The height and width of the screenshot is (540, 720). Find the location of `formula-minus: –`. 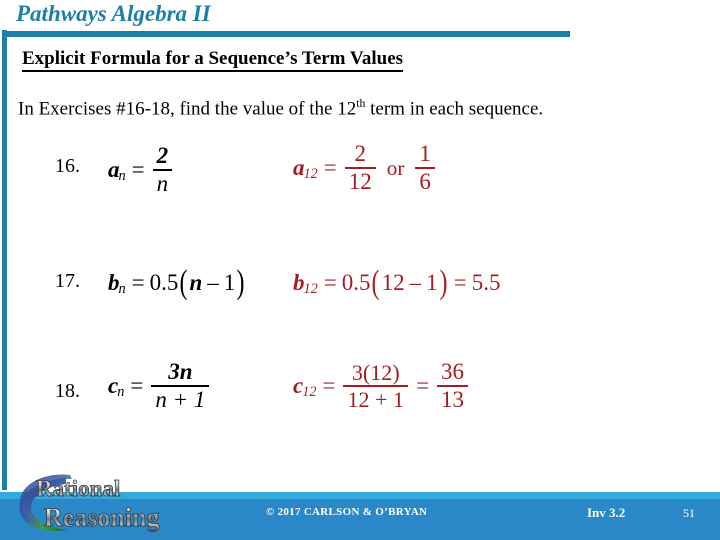

formula-minus: – is located at coordinates (213, 282).